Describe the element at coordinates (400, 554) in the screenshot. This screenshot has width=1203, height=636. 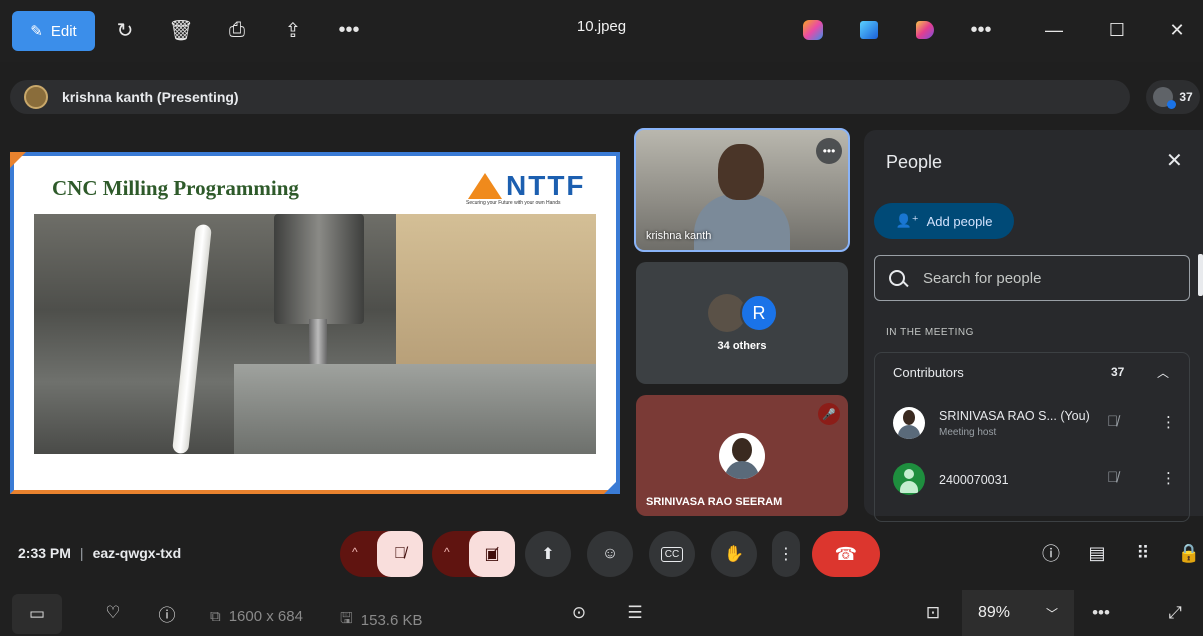
I see `mic-off-button: 🎙̸` at that location.